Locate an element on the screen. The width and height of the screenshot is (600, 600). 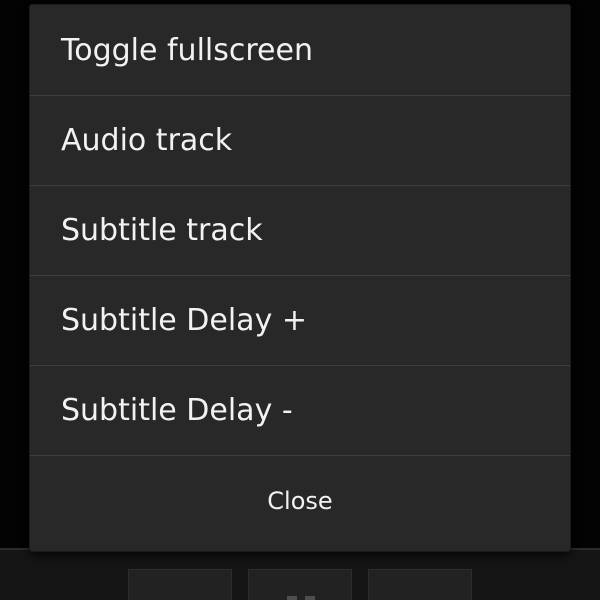
close-button-label: Close is located at coordinates (300, 501).